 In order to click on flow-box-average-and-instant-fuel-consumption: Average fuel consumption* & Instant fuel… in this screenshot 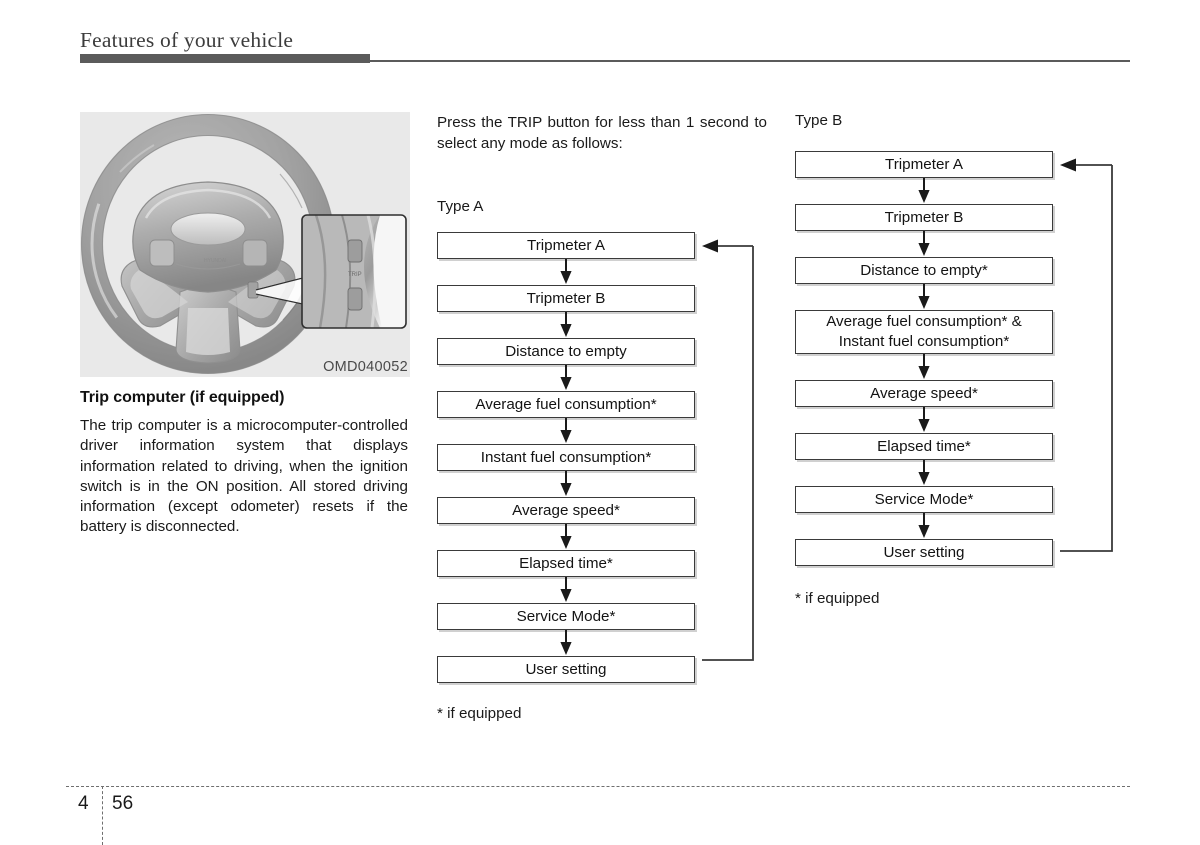, I will do `click(924, 332)`.